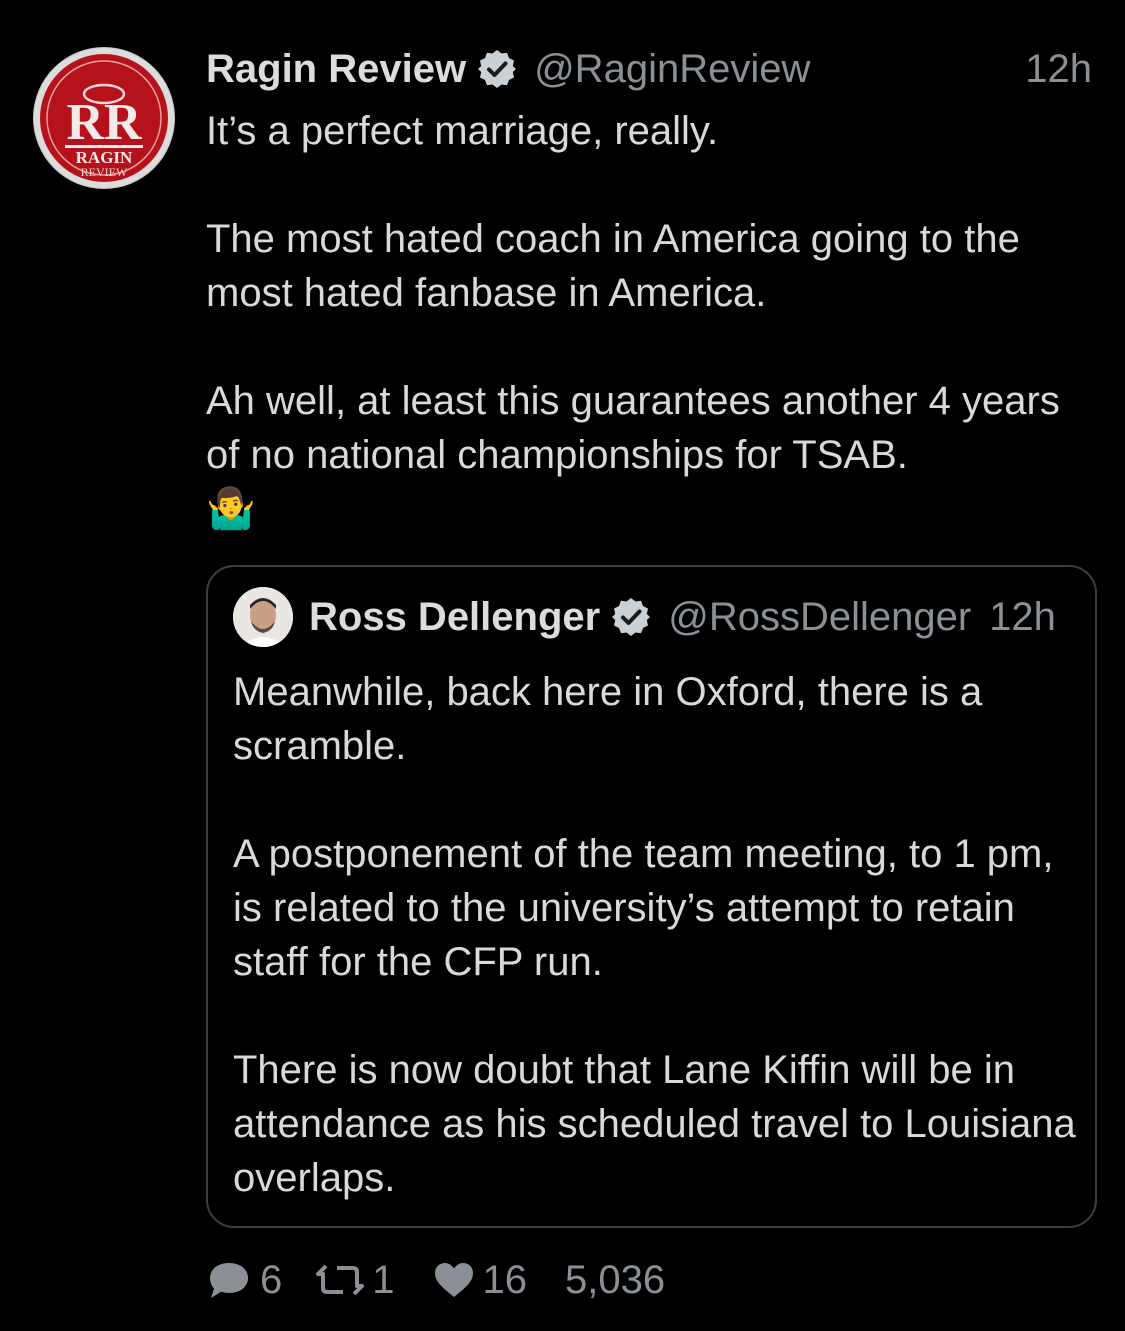  I want to click on svg-text: REVIEW, so click(104, 172).